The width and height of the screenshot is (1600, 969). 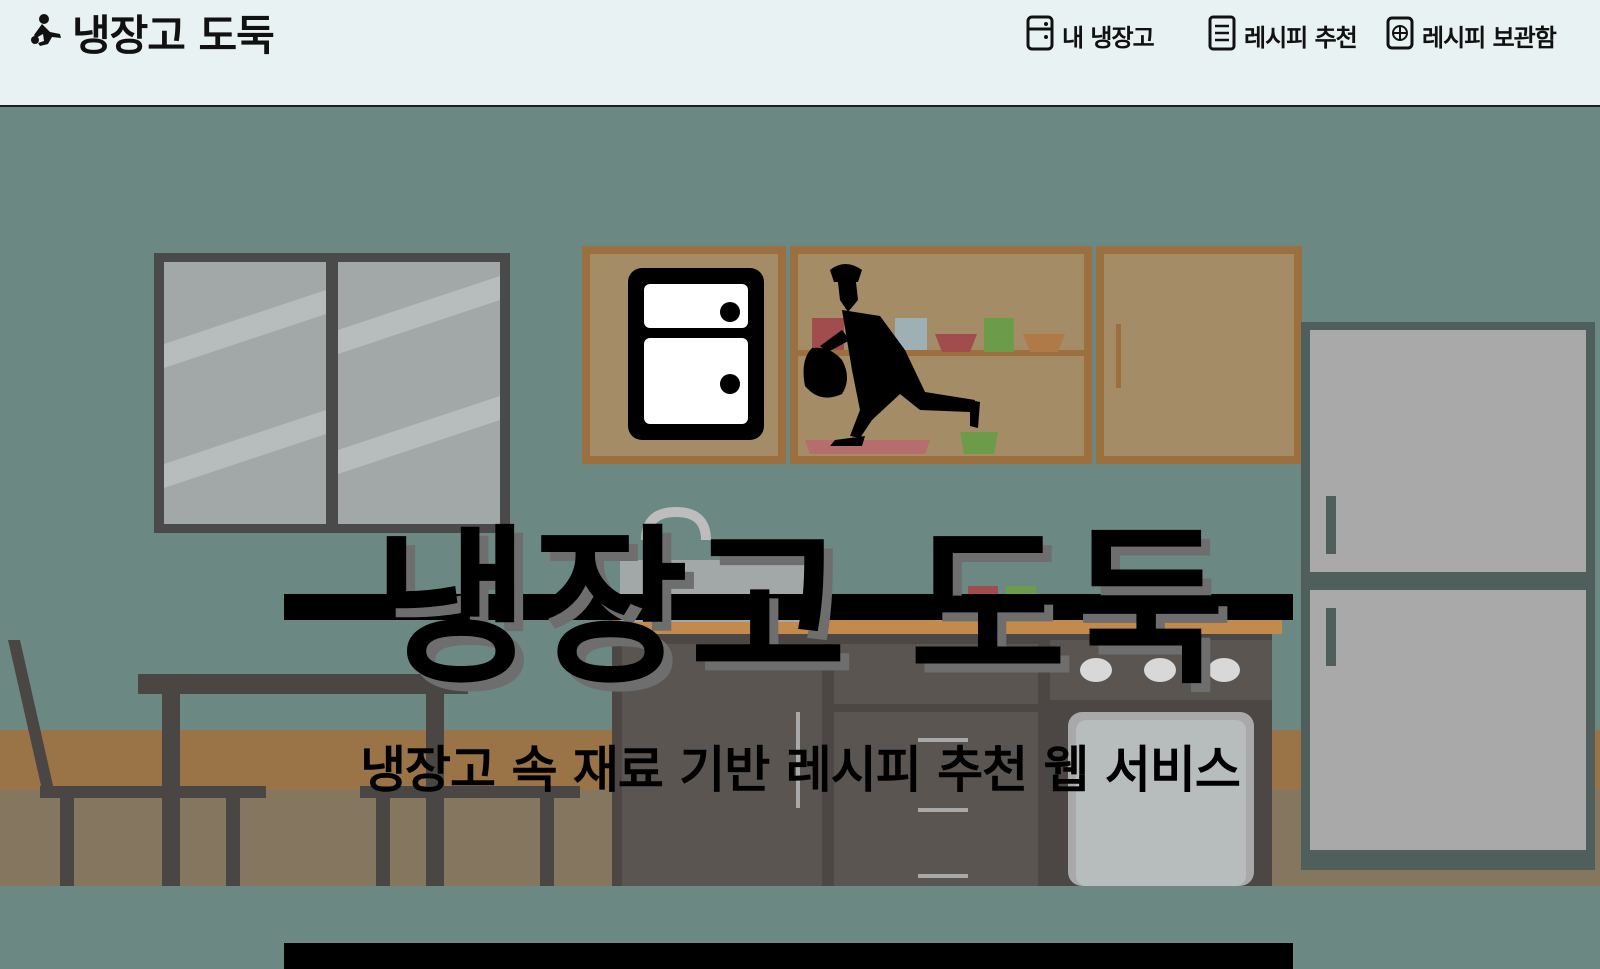 I want to click on nav-recipe-recommend: 레시피 추천, so click(x=1283, y=35).